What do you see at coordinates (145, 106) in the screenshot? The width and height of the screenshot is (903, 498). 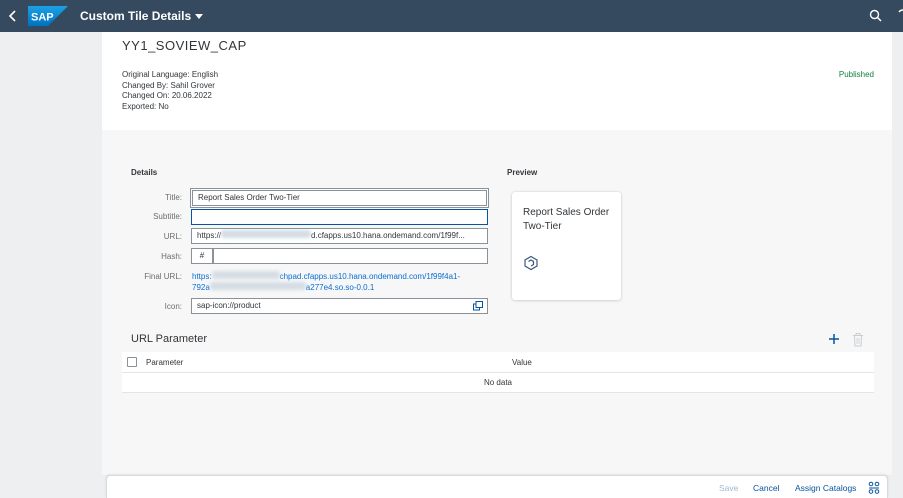 I see `exported: Exported: No` at bounding box center [145, 106].